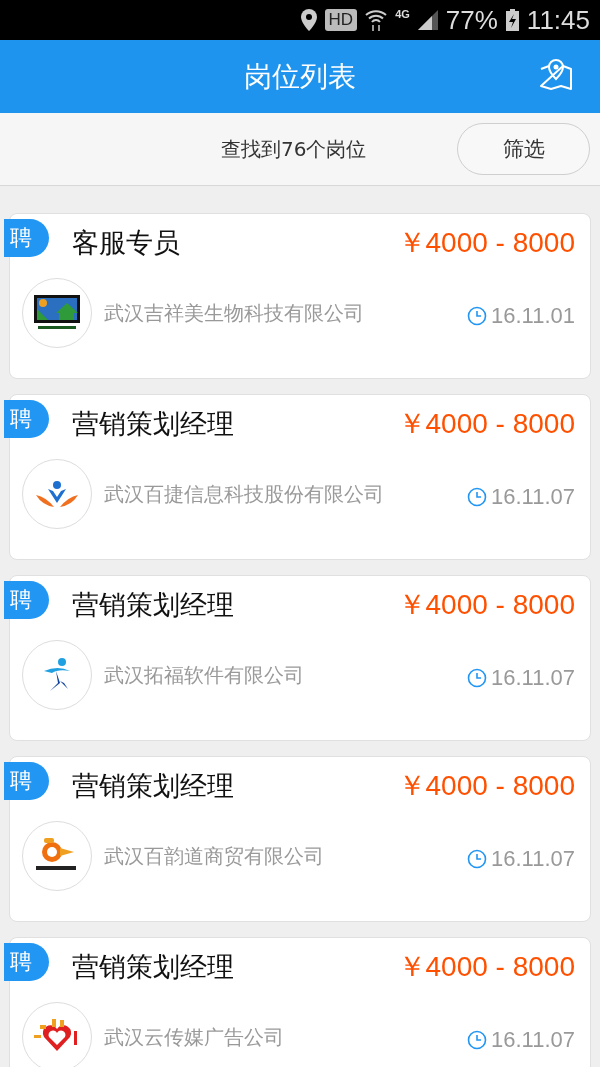  I want to click on company-name: 武汉云传媒广告公司, so click(194, 1037).